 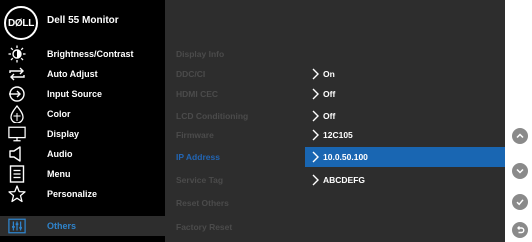 What do you see at coordinates (17, 174) in the screenshot?
I see `menu-icon` at bounding box center [17, 174].